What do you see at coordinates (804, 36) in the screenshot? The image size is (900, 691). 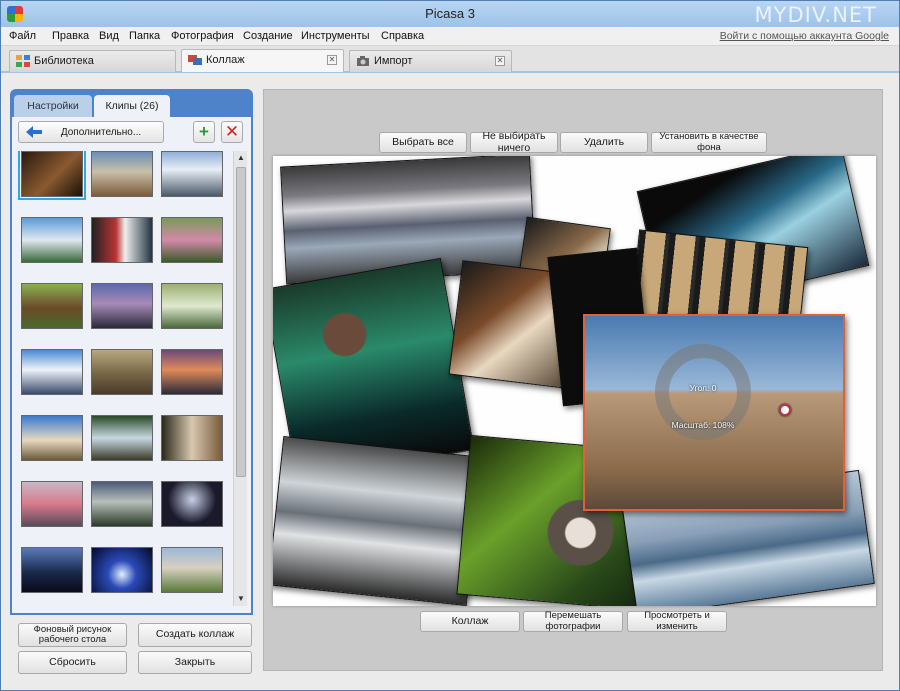 I see `google-signin-link: Войти с помощью аккаунта Google` at bounding box center [804, 36].